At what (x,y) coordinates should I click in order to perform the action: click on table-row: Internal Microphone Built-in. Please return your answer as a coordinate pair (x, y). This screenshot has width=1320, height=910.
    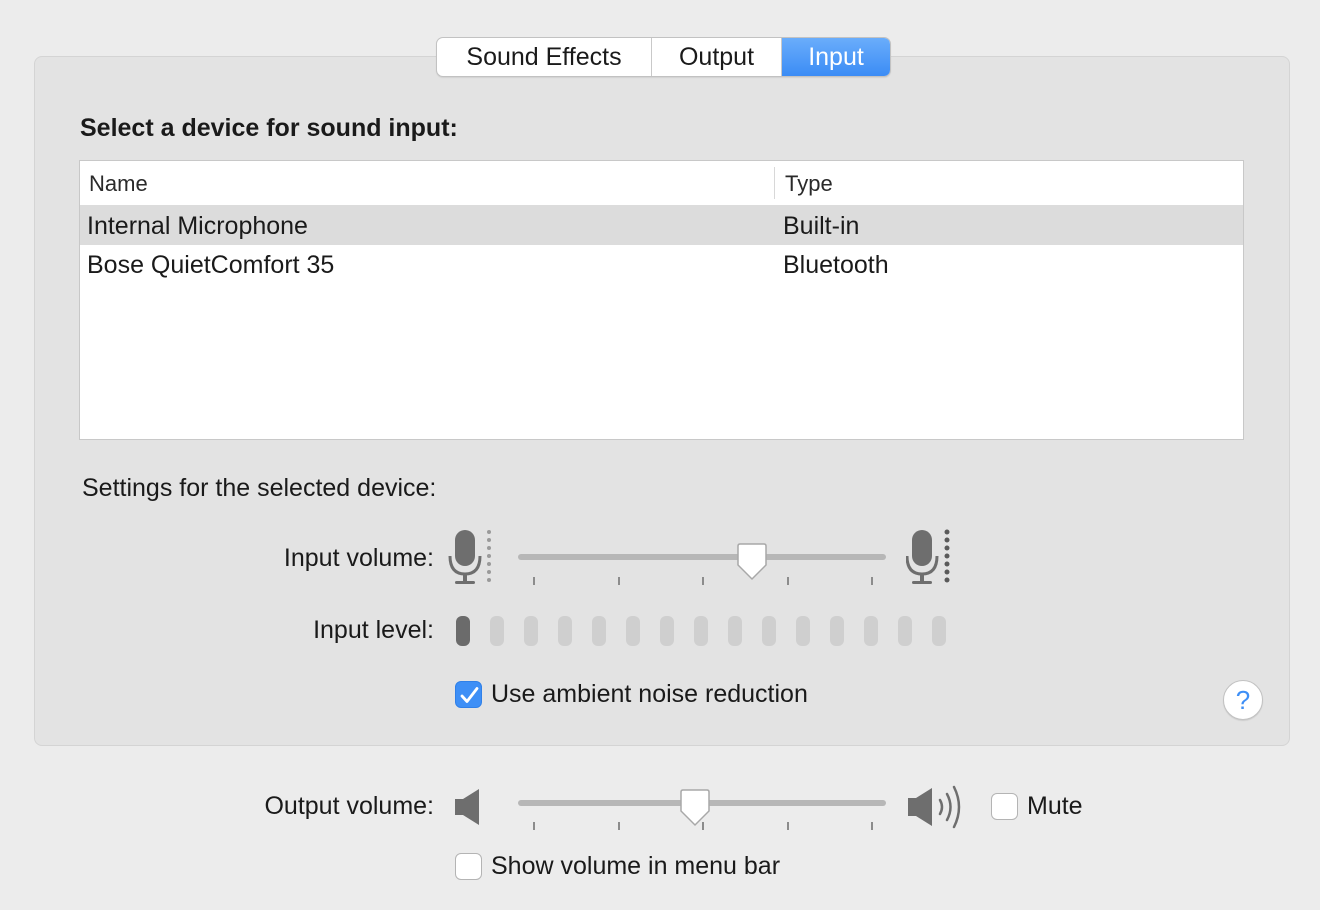
    Looking at the image, I should click on (661, 225).